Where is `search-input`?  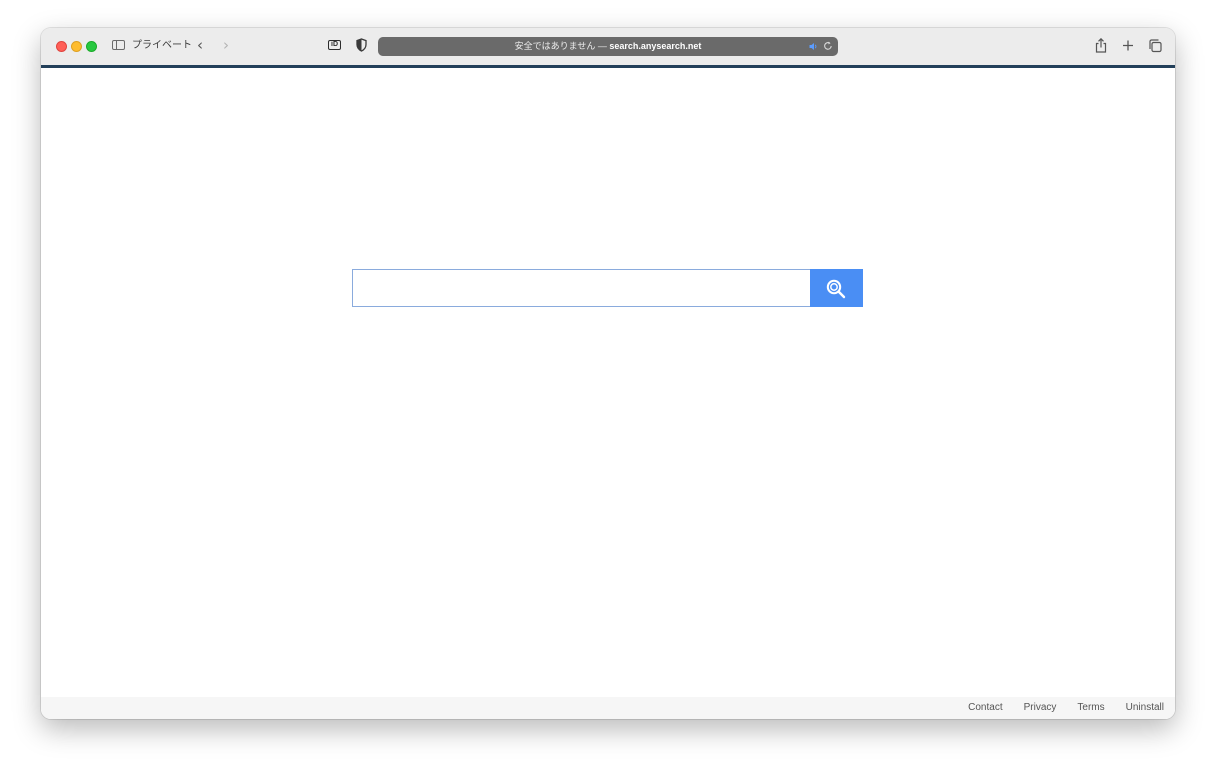 search-input is located at coordinates (581, 288).